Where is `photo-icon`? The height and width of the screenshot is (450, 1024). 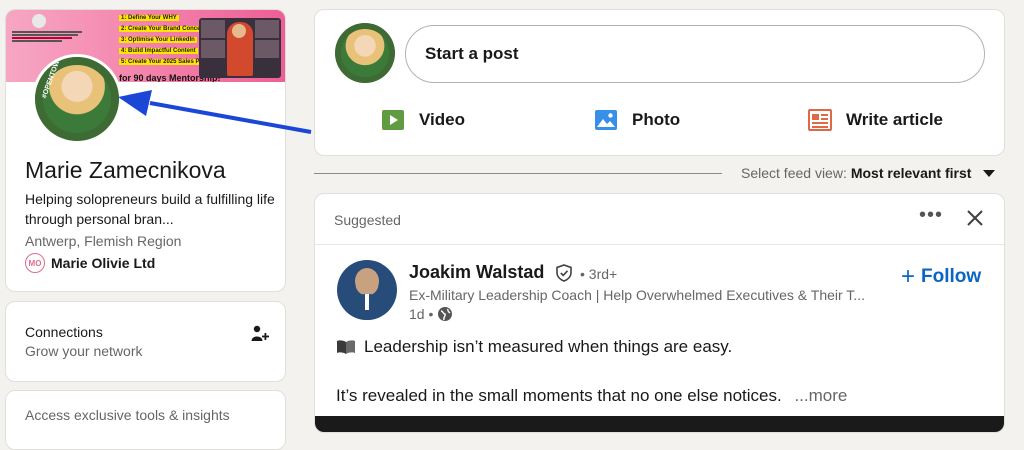 photo-icon is located at coordinates (606, 120).